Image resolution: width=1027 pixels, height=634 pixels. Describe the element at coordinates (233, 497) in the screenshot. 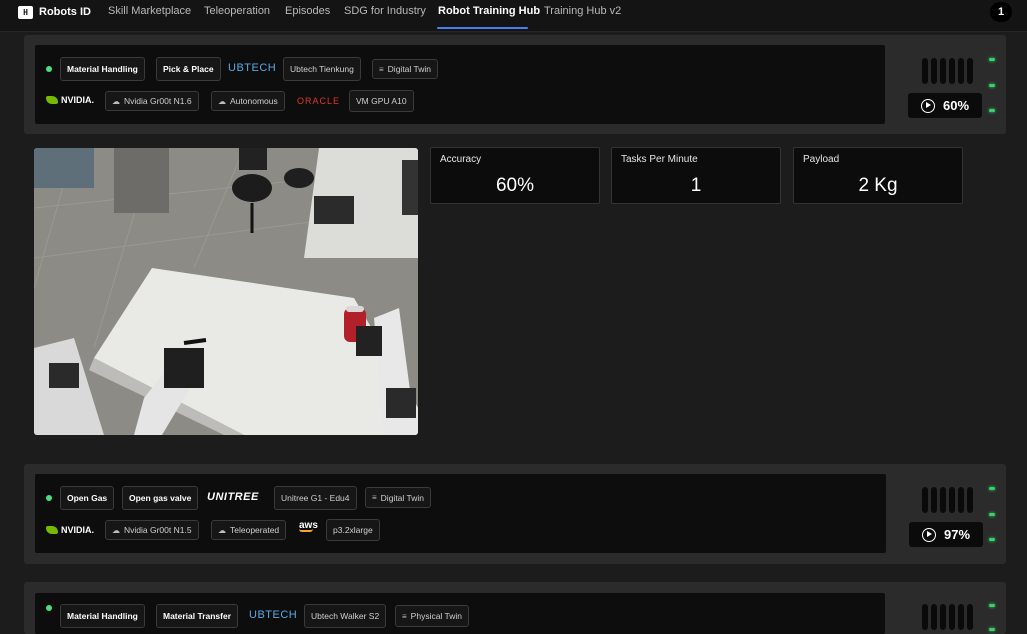

I see `unitree-logo: UNITREE` at that location.